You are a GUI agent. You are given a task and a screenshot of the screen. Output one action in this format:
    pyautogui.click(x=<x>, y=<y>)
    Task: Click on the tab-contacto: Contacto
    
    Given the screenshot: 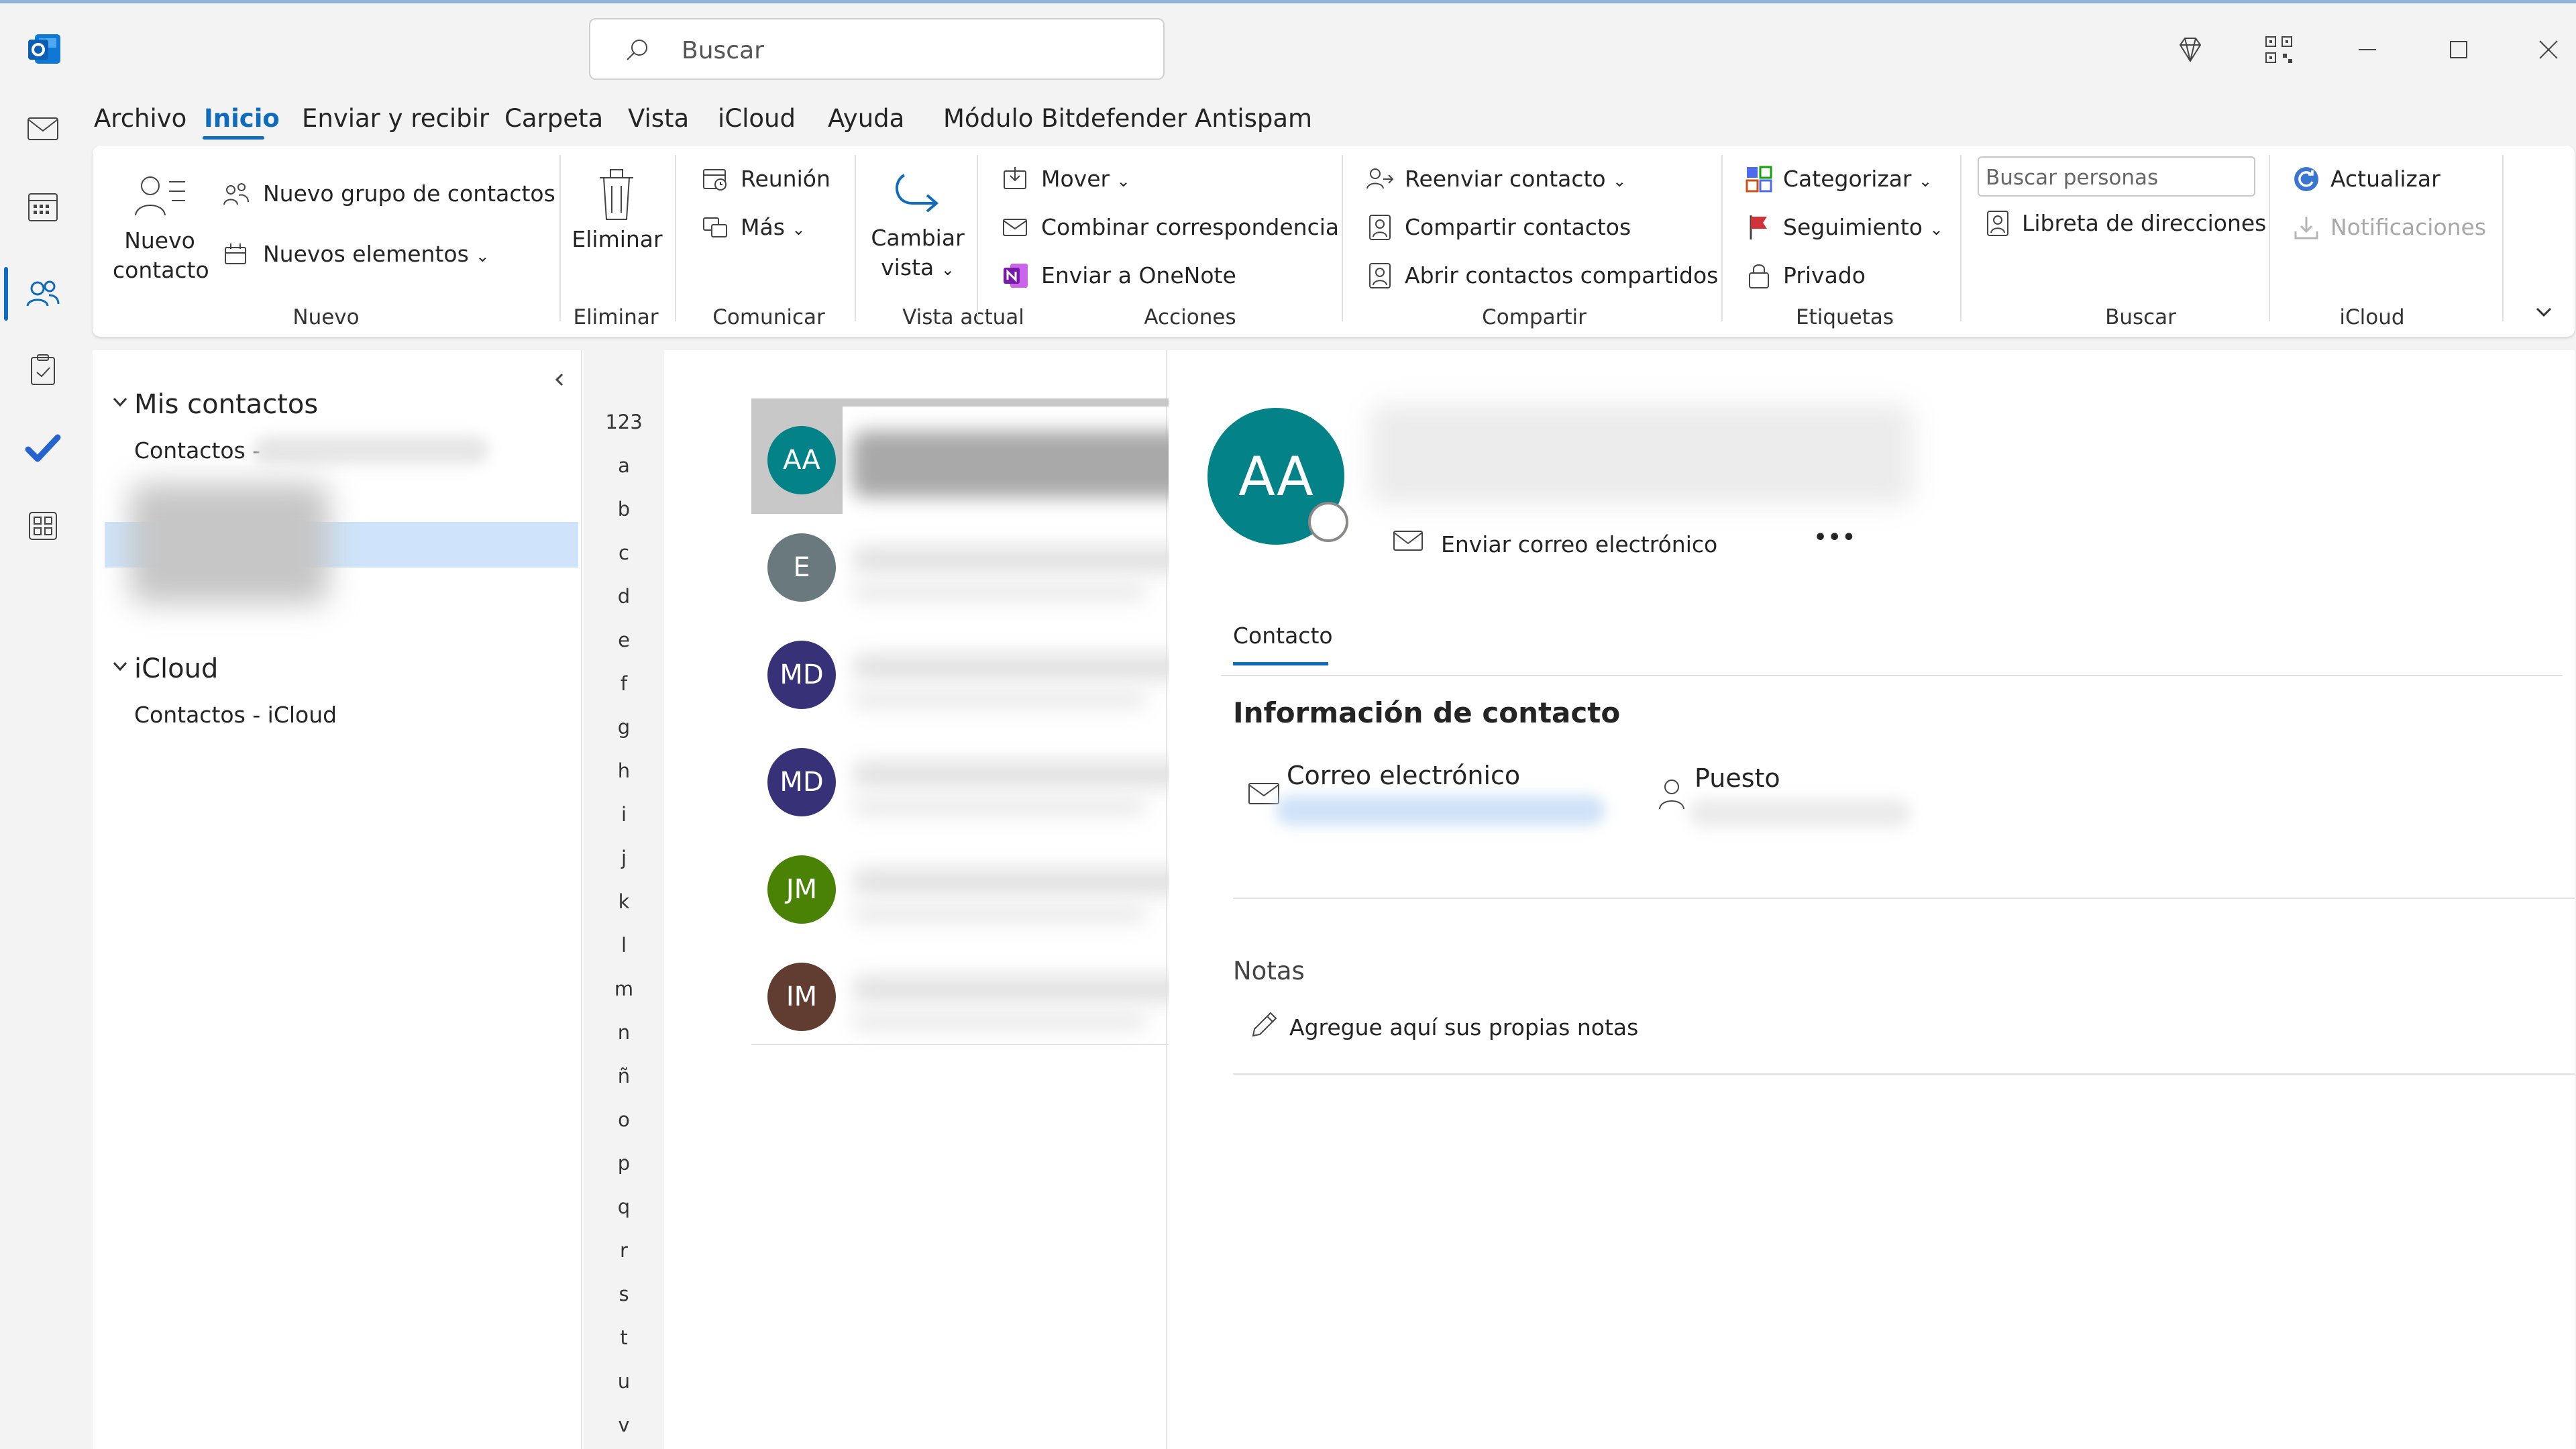 What is the action you would take?
    pyautogui.click(x=1283, y=636)
    